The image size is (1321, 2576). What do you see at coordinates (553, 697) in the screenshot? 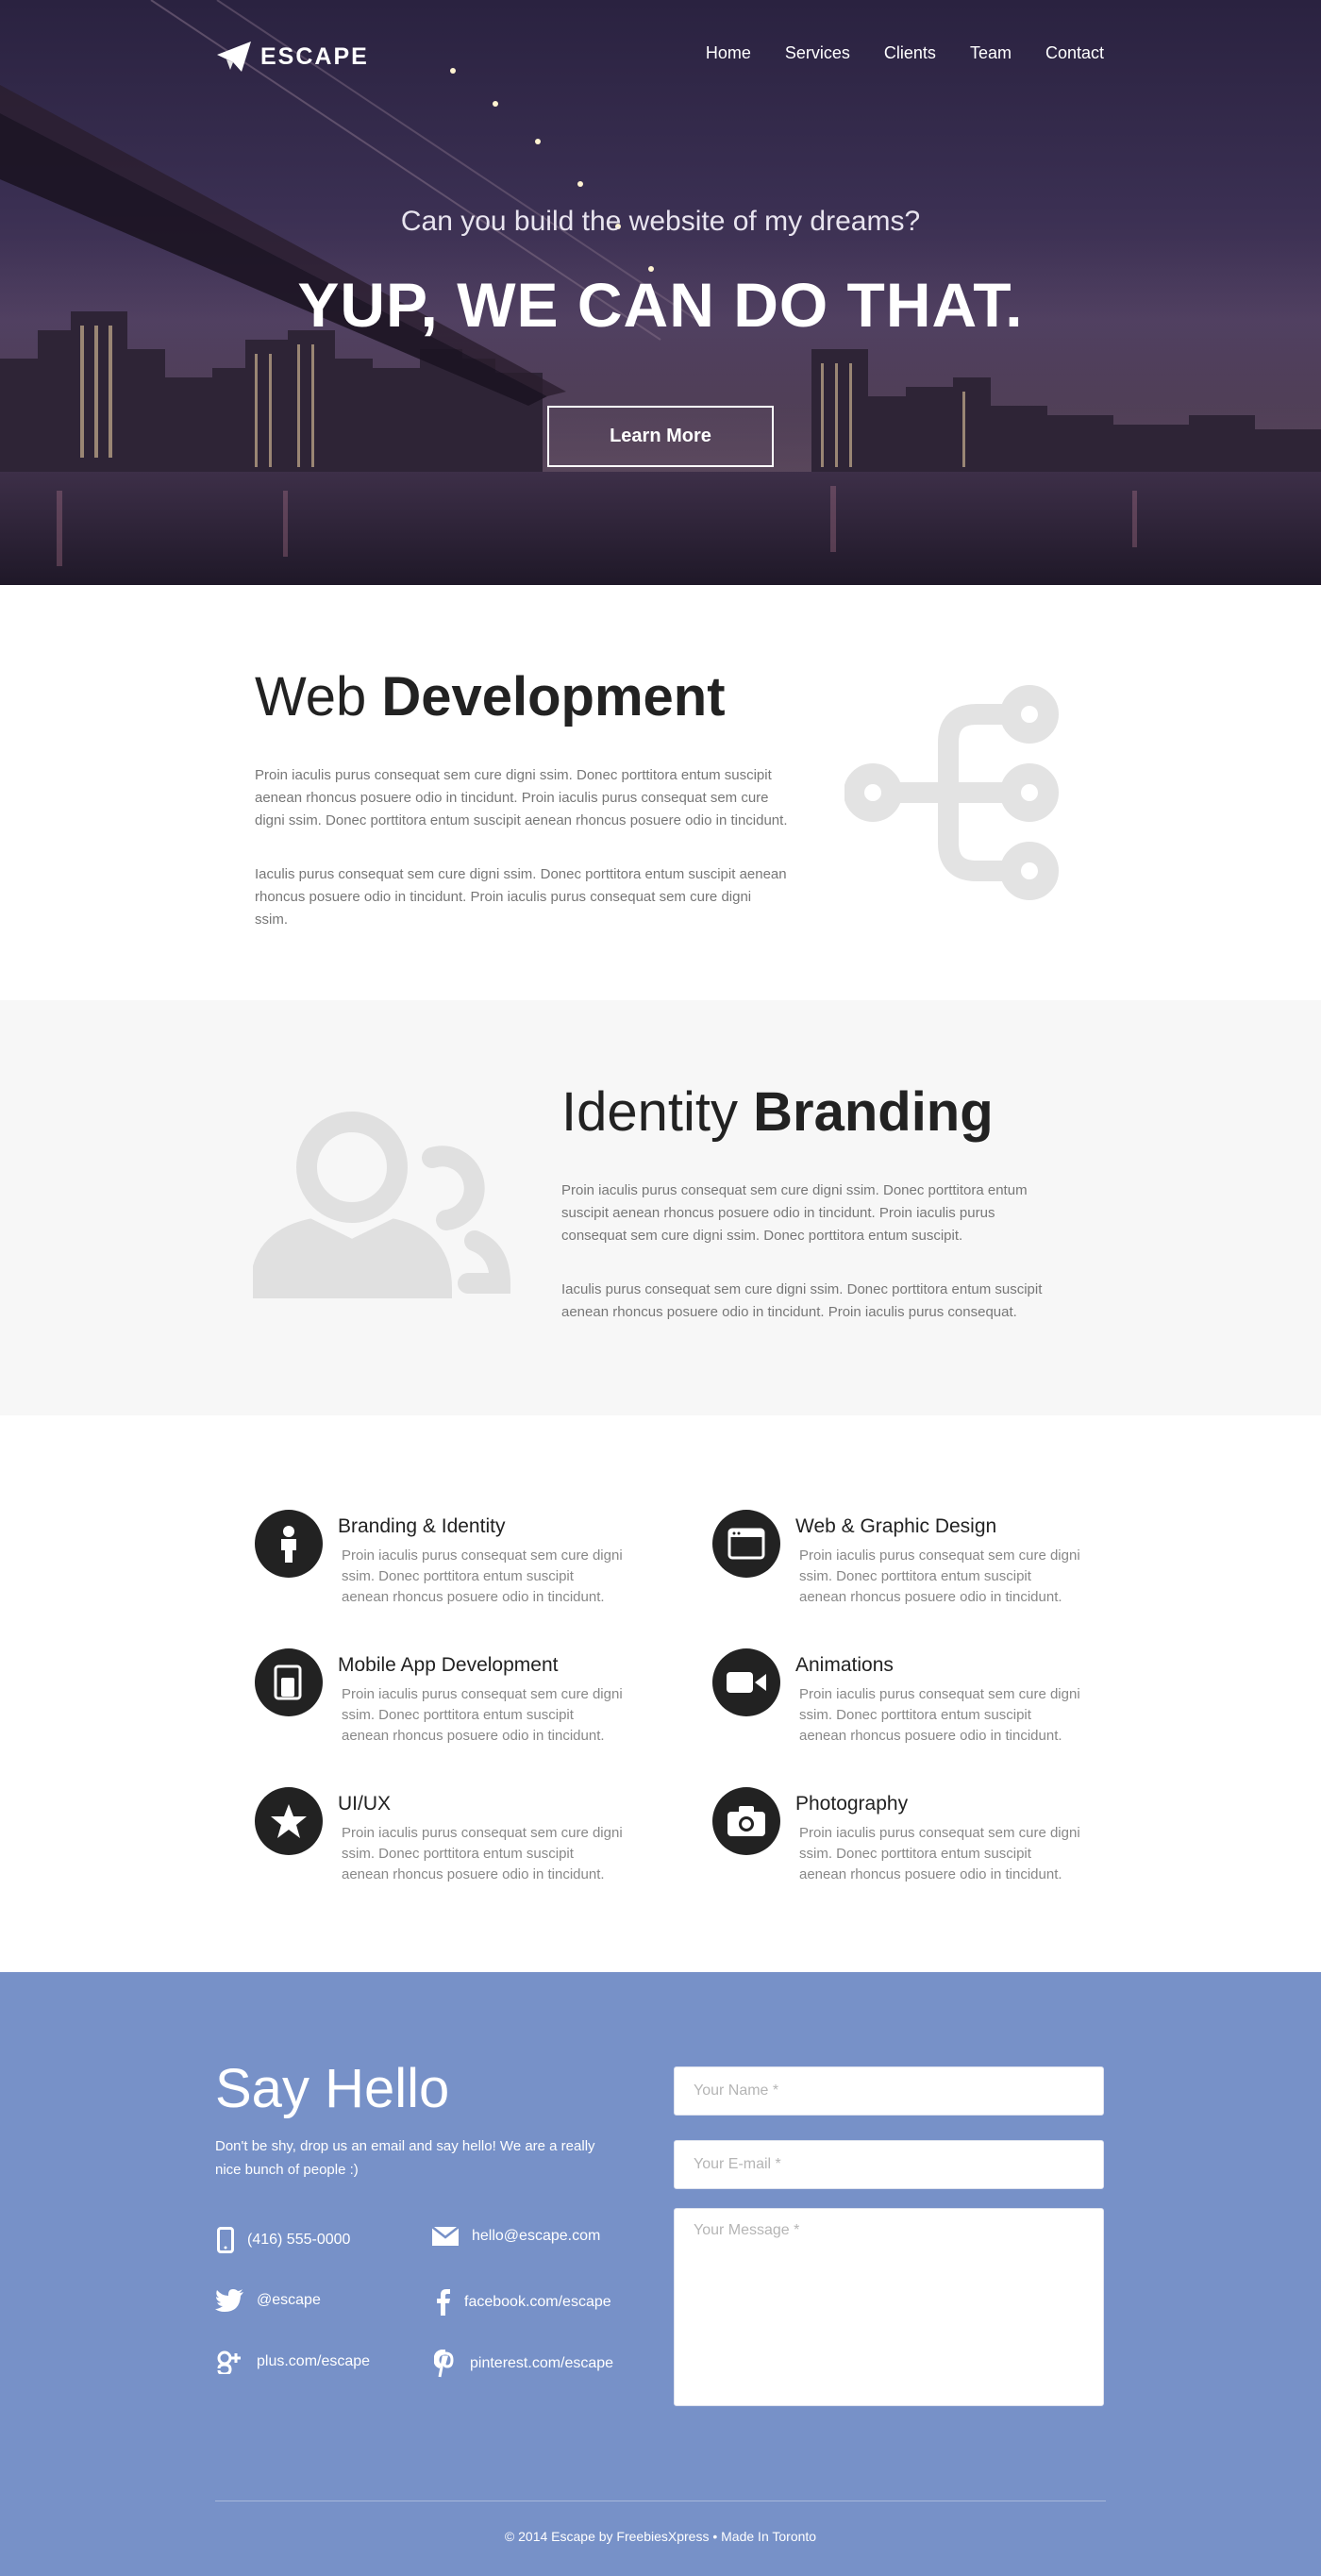
I see `web-dev-title-bold: Development` at bounding box center [553, 697].